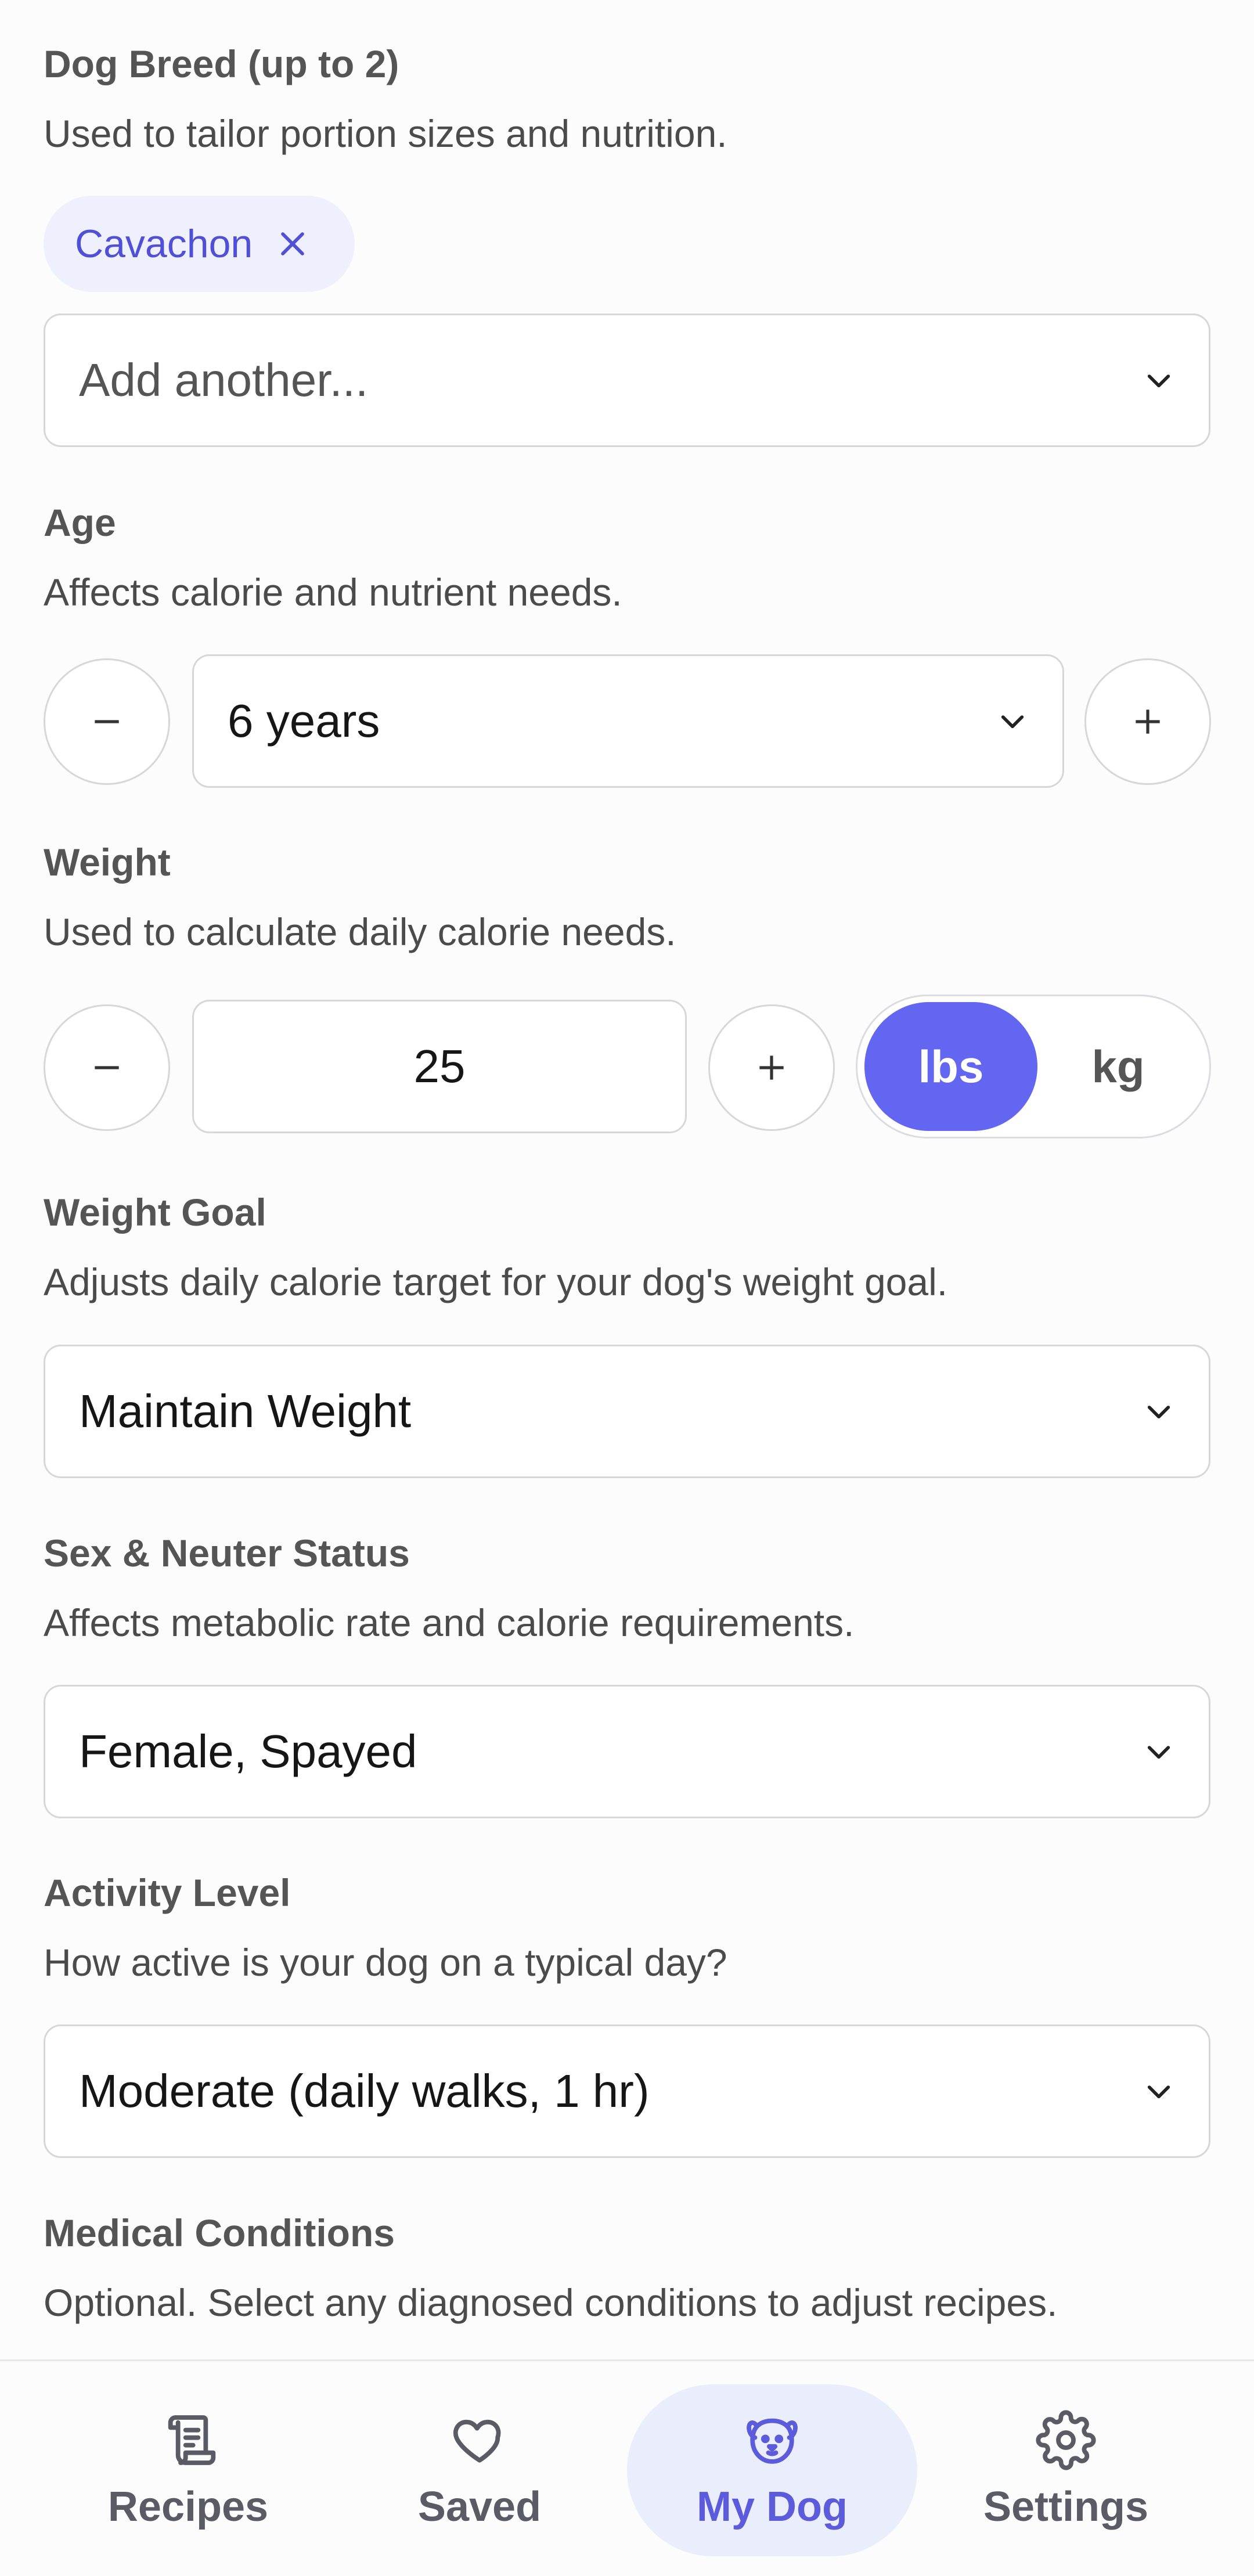 The width and height of the screenshot is (1254, 2576). Describe the element at coordinates (222, 63) in the screenshot. I see `breed-label: Dog Breed (up to 2)` at that location.